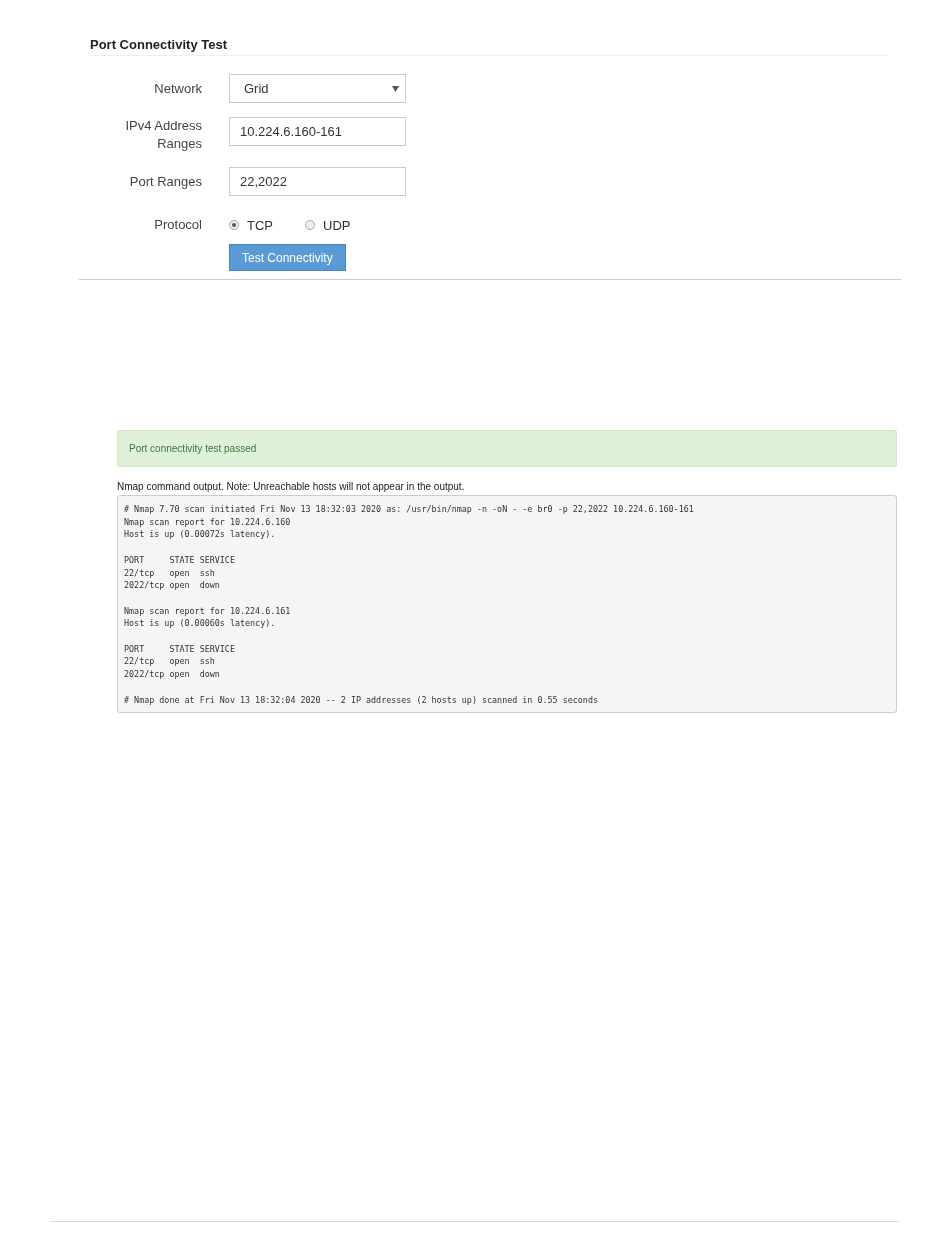  Describe the element at coordinates (291, 486) in the screenshot. I see `output-note: Nmap command output. Note: Unreachable hosts will not appear in the output.` at that location.